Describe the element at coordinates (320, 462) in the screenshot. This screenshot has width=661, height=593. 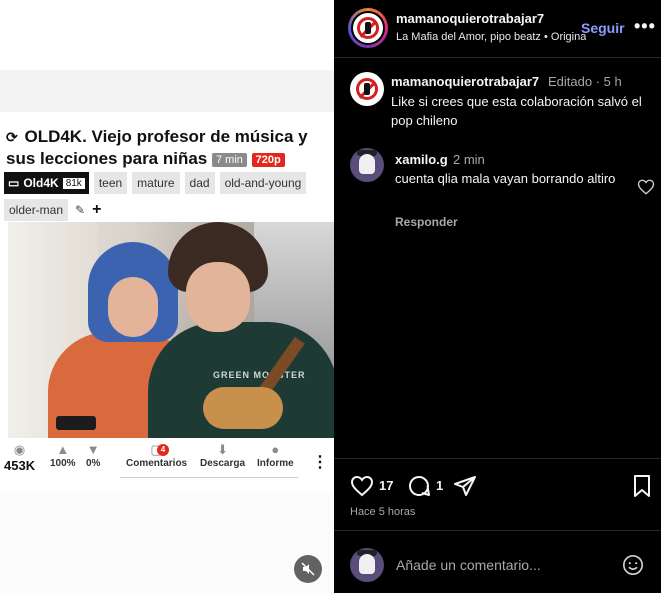
I see `kebab-menu-icon: ⋮` at that location.